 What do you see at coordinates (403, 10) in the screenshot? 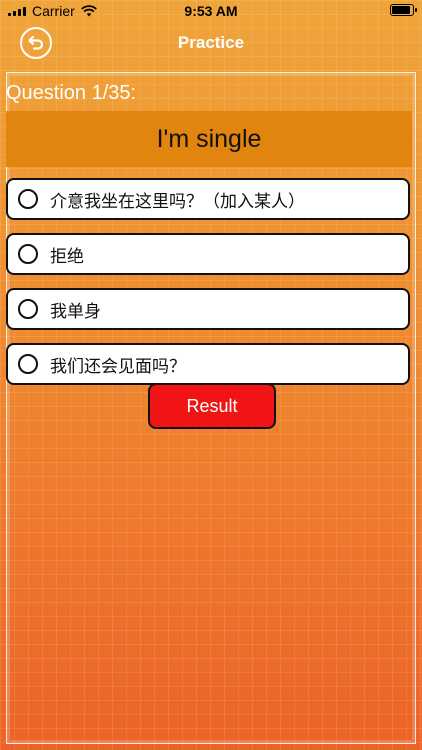
I see `battery-icon` at bounding box center [403, 10].